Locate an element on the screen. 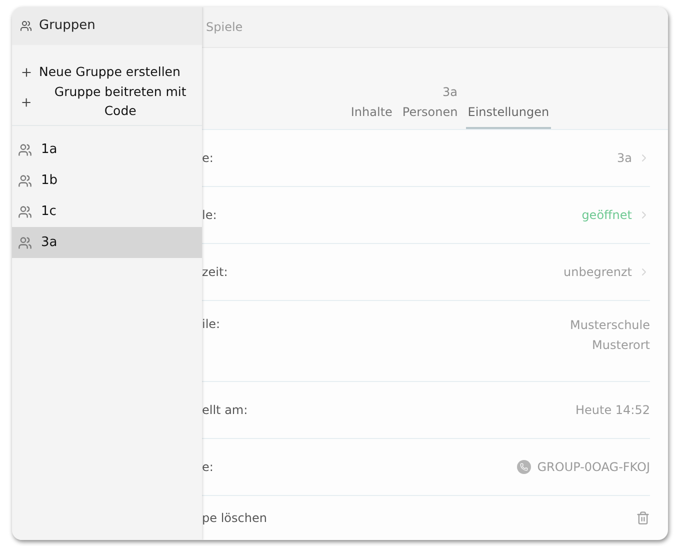 The width and height of the screenshot is (679, 546). setting-label: pe löschen is located at coordinates (234, 518).